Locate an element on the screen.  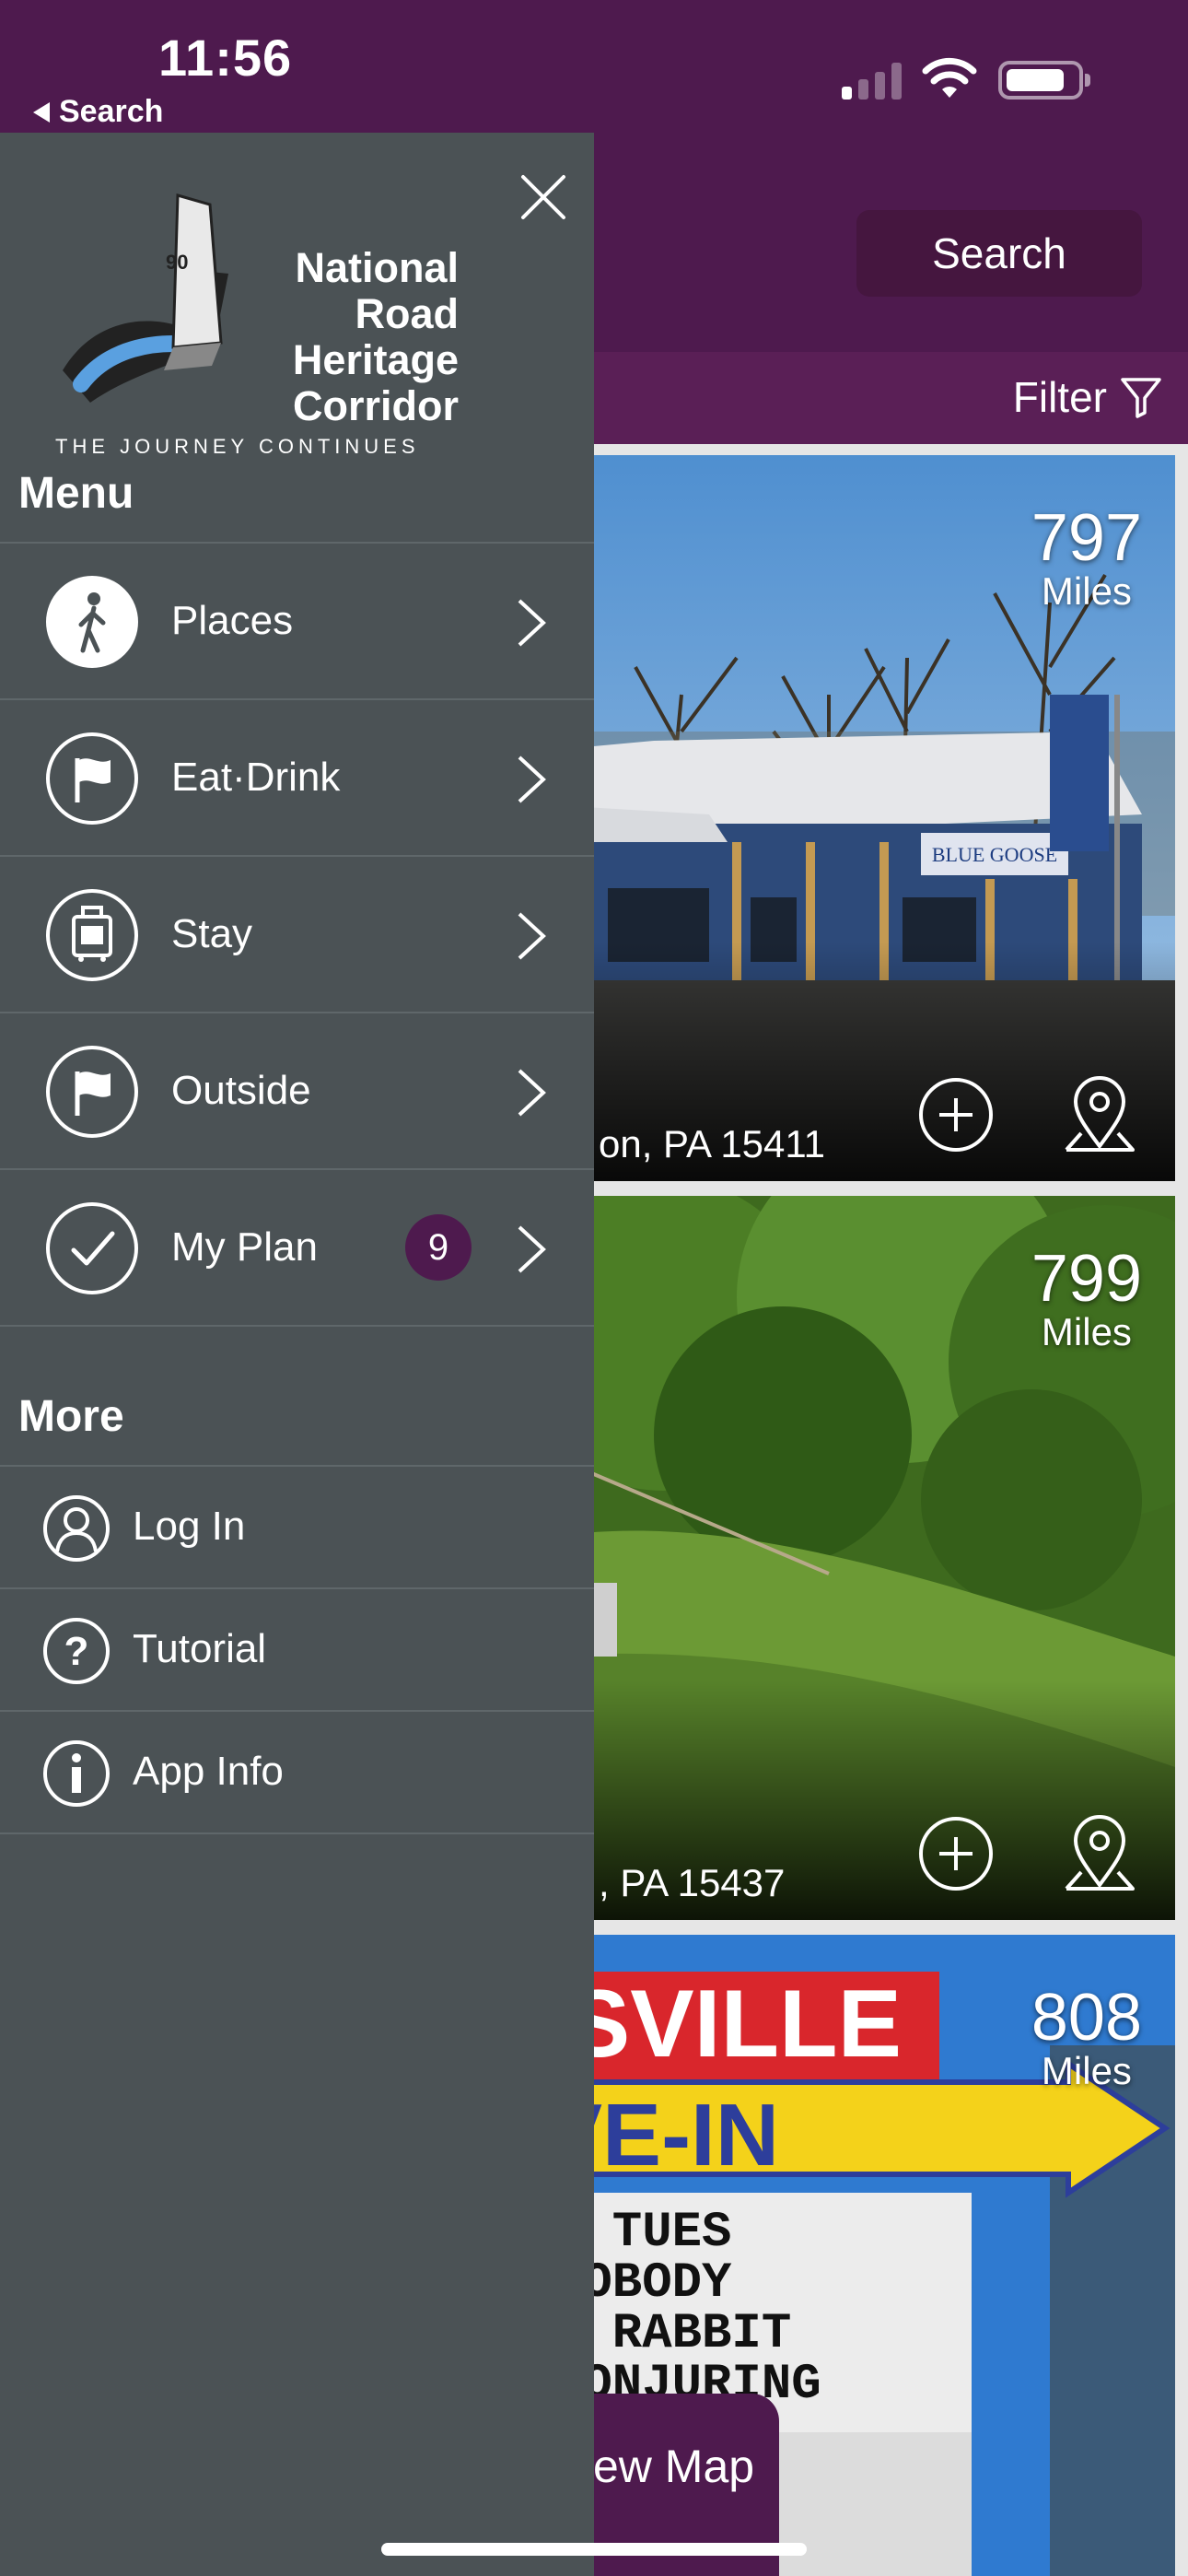
distance-label: 808 Miles is located at coordinates (1086, 2038).